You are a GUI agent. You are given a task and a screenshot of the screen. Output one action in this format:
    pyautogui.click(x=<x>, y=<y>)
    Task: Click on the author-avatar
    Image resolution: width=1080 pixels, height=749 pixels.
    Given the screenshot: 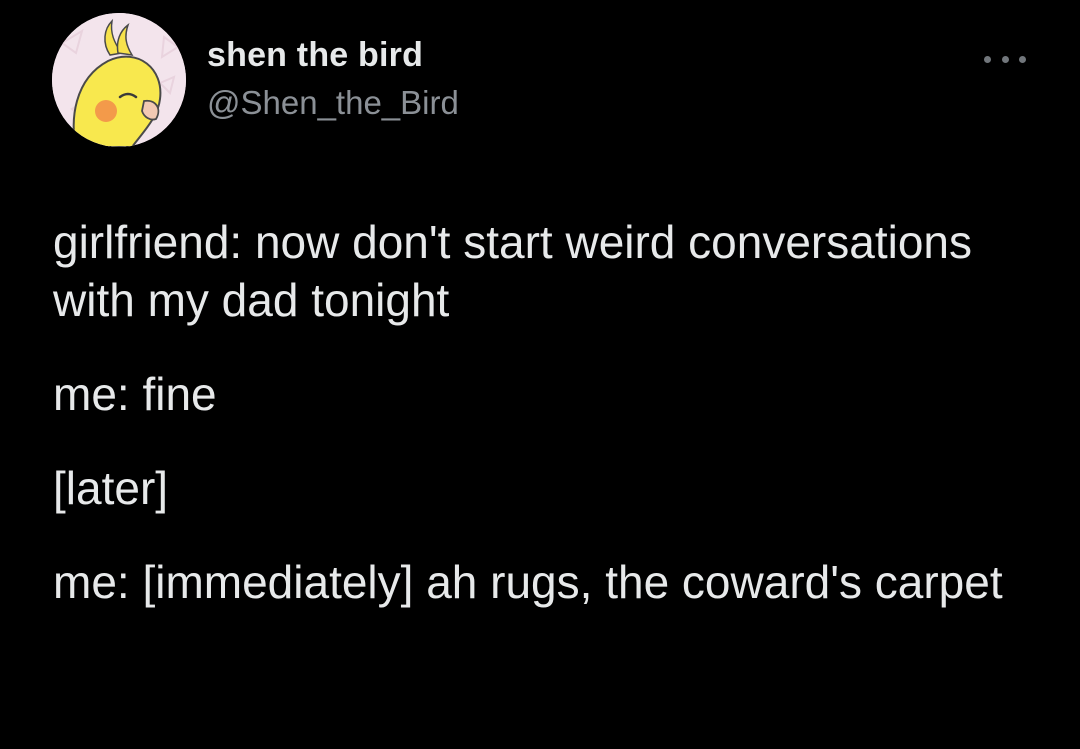 What is the action you would take?
    pyautogui.click(x=119, y=80)
    